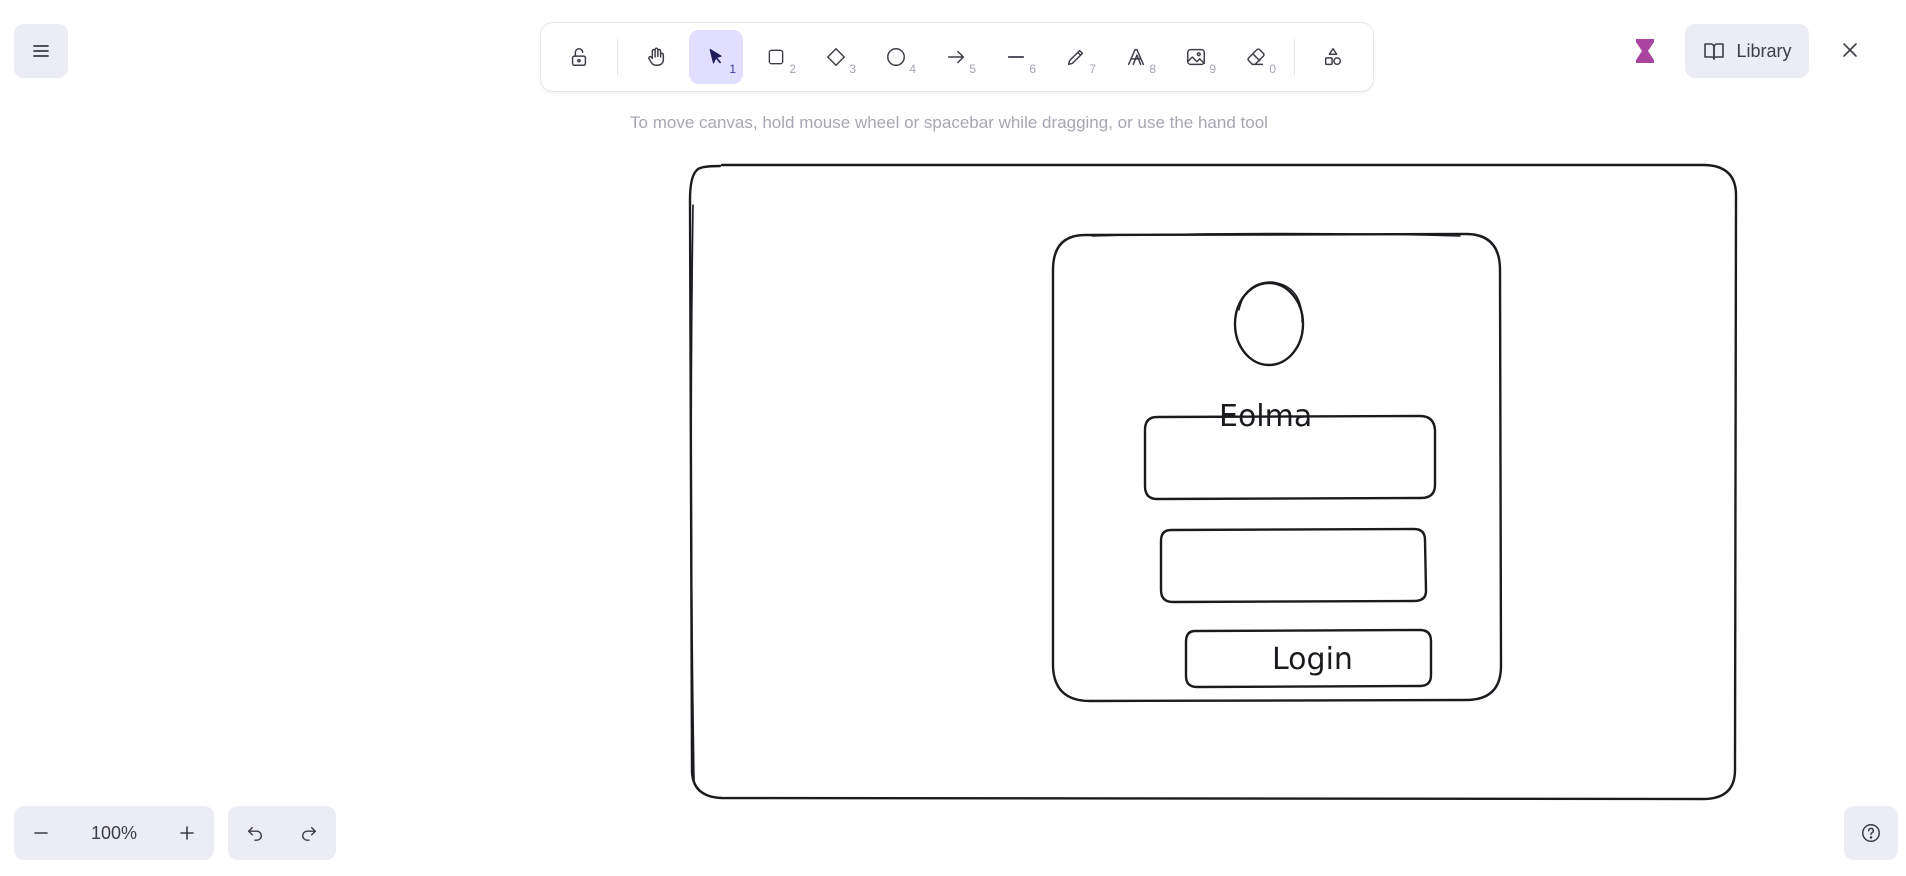  What do you see at coordinates (972, 69) in the screenshot?
I see `tool-shortcut-key: 5` at bounding box center [972, 69].